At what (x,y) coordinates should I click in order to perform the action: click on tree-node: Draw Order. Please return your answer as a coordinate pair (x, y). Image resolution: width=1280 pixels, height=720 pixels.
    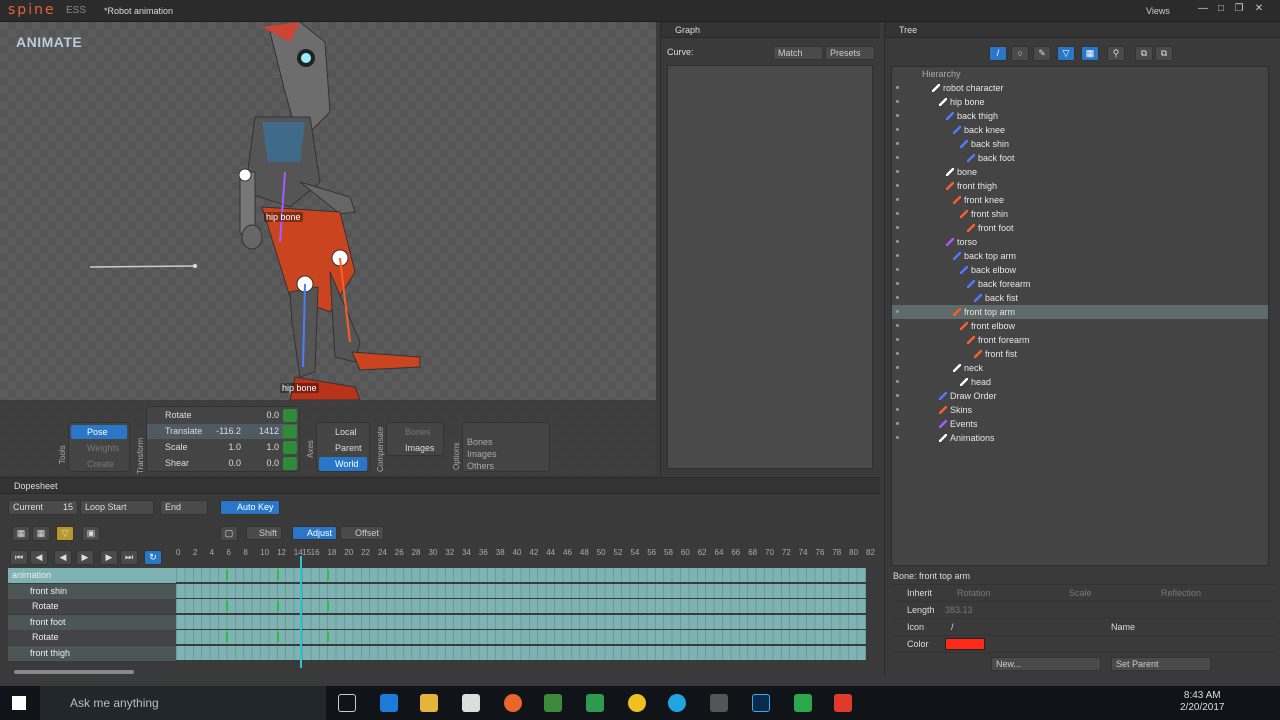
    Looking at the image, I should click on (1080, 396).